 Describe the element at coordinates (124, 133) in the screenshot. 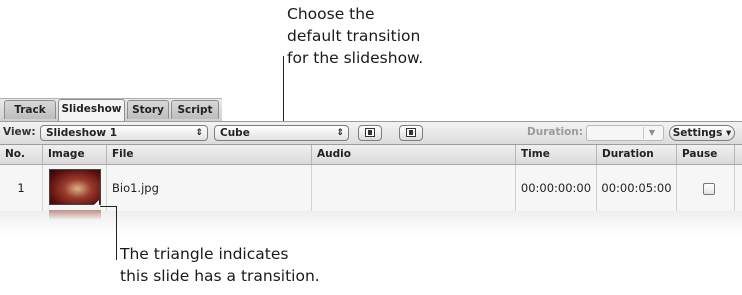

I see `view-popup: Slideshow 1 ⇕` at that location.